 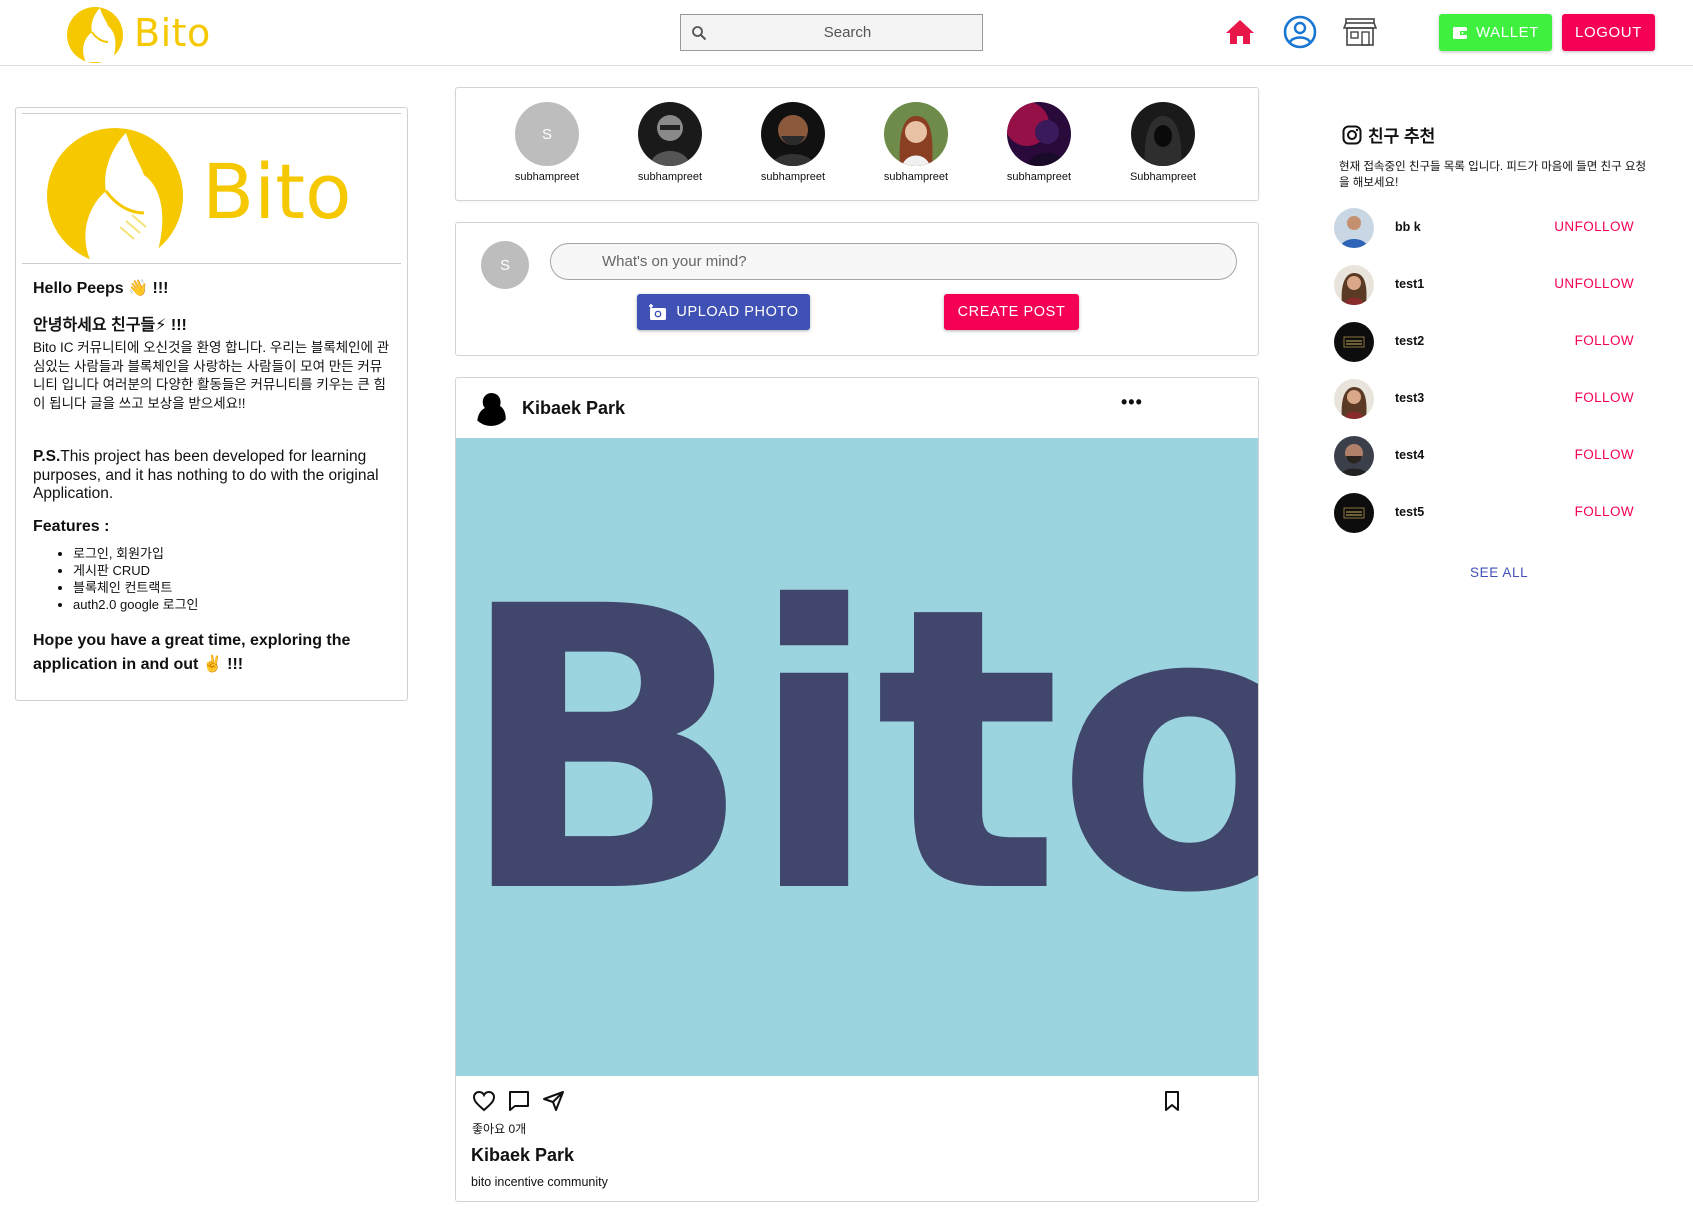 What do you see at coordinates (1409, 284) in the screenshot?
I see `user-name: test1` at bounding box center [1409, 284].